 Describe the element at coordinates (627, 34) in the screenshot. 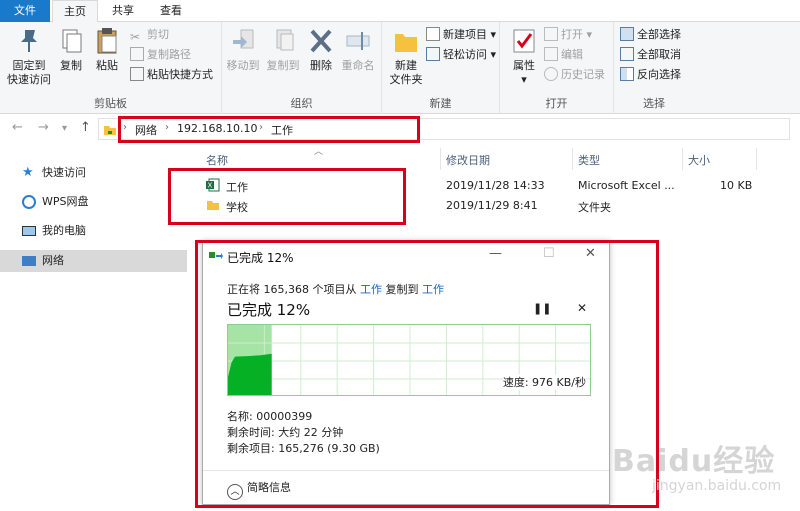

I see `select-all-icon` at that location.